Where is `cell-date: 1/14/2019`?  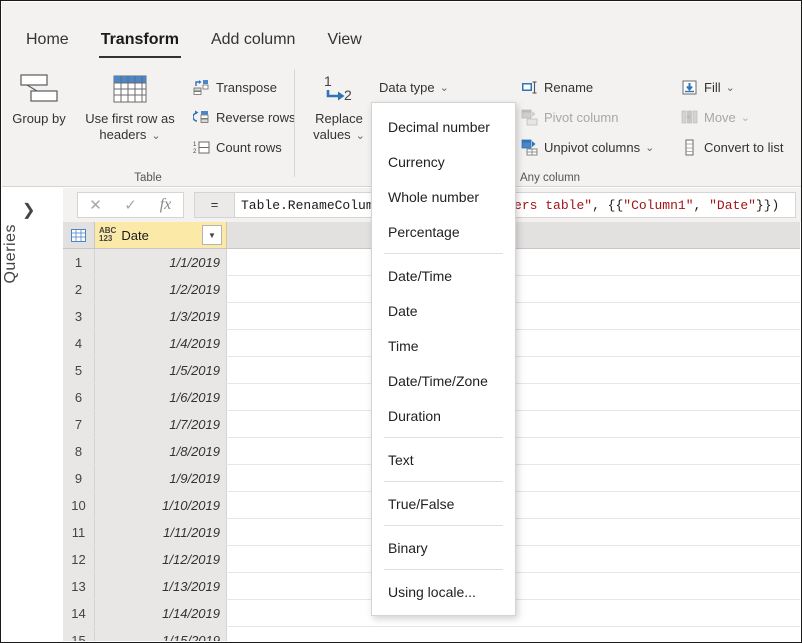 cell-date: 1/14/2019 is located at coordinates (161, 613).